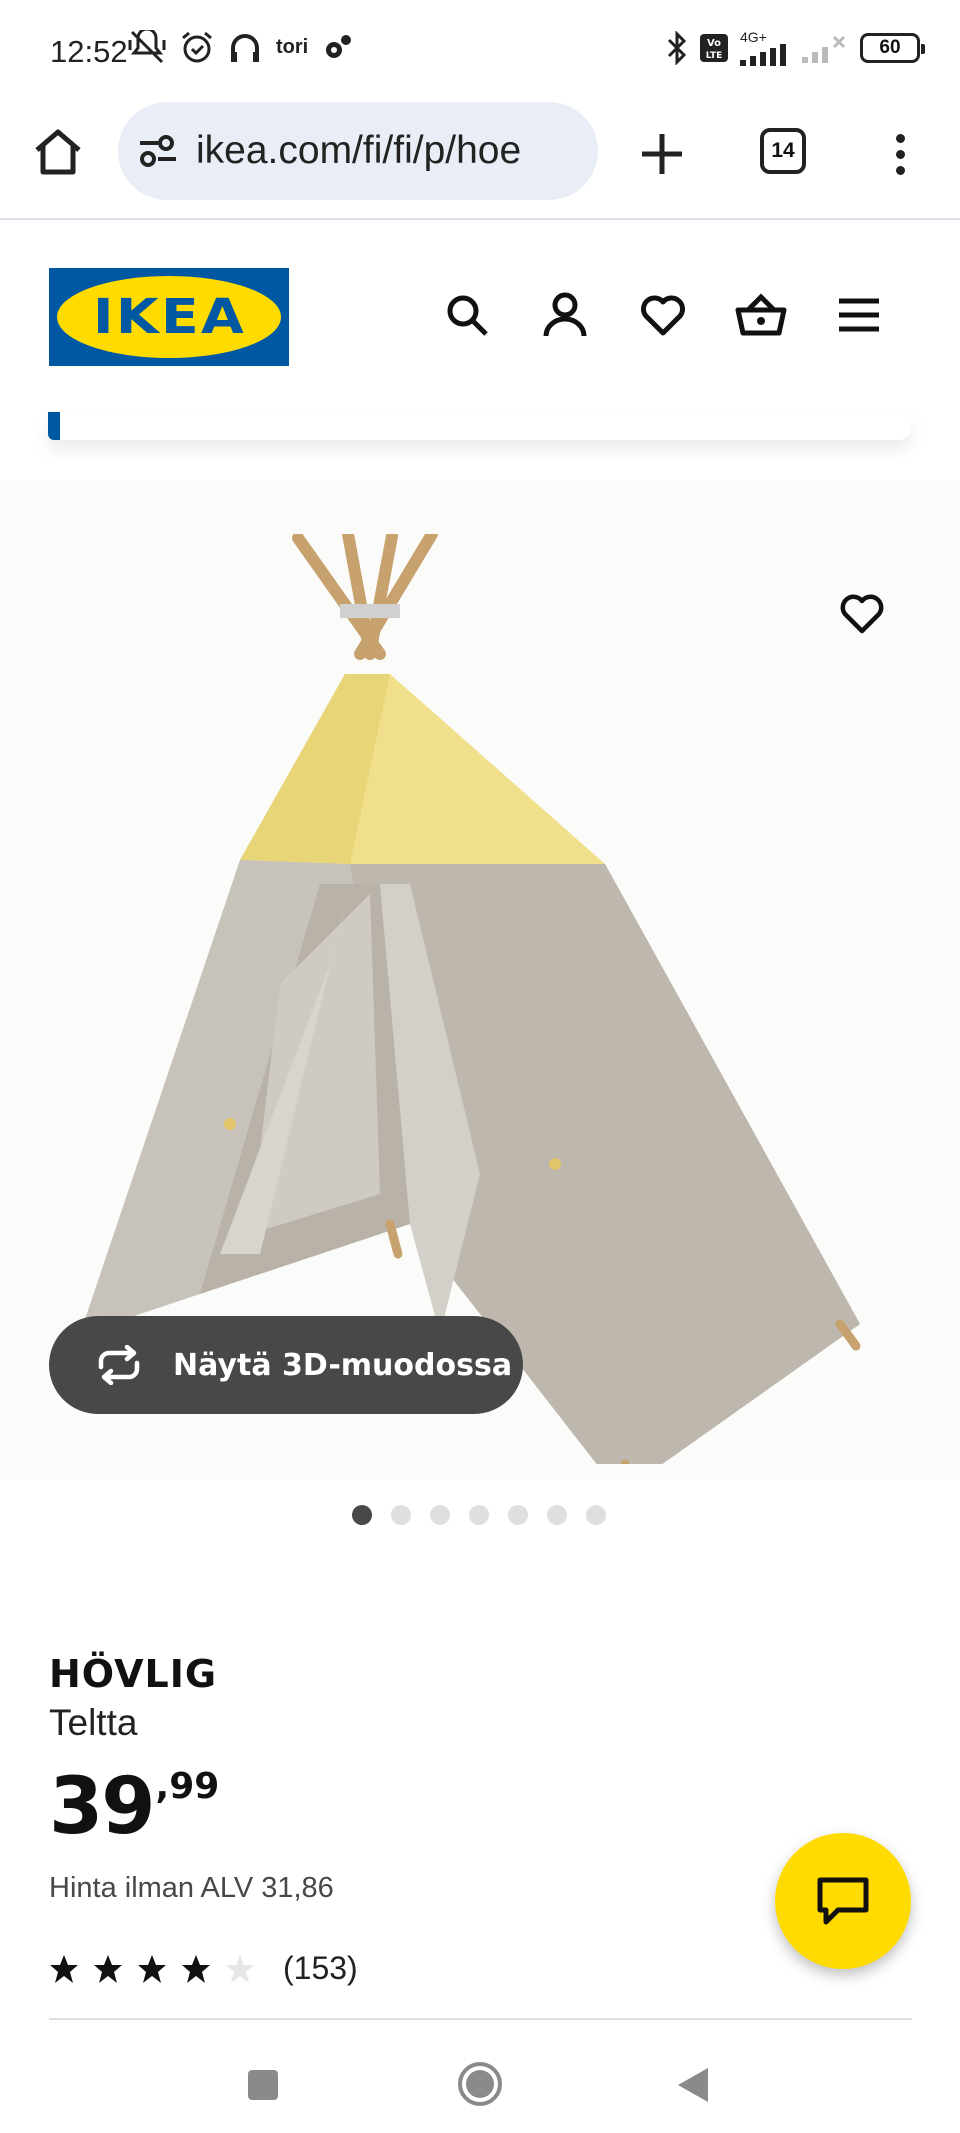 This screenshot has width=960, height=2133. I want to click on hamburger-menu-icon, so click(859, 315).